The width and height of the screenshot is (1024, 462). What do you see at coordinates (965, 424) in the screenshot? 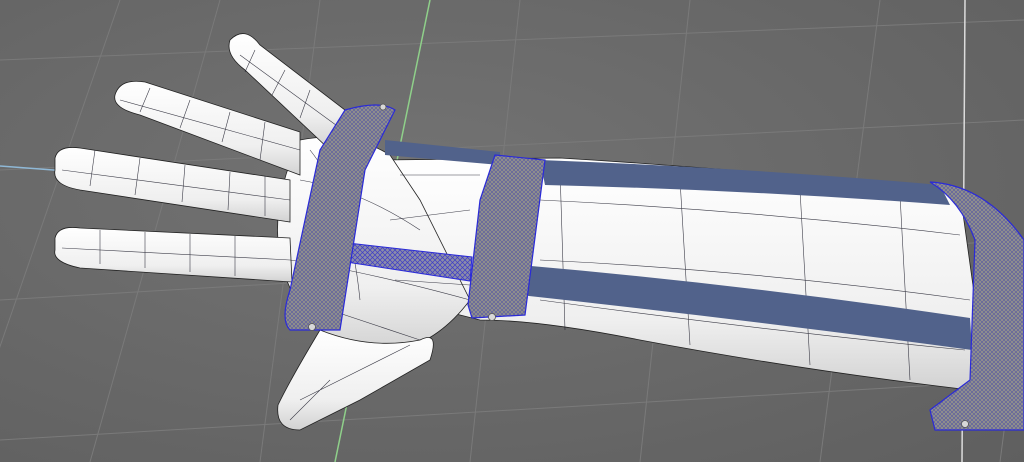
I see `screw-forearm-strap` at bounding box center [965, 424].